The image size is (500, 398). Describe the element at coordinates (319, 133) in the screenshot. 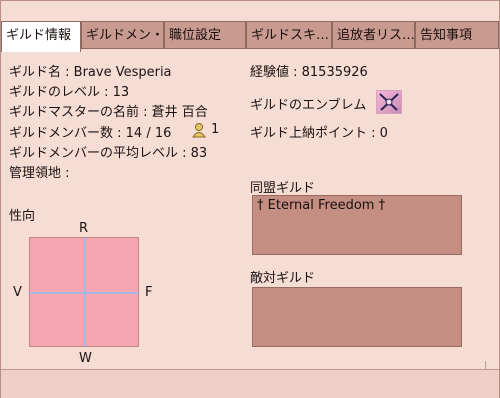

I see `guild-tribute-points: ギルド上納ポイント : 0` at that location.